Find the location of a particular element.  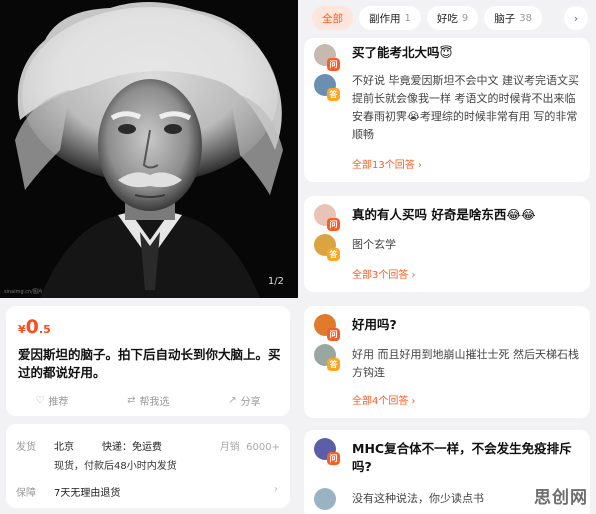

guarantee-label: 保障 is located at coordinates (26, 493).